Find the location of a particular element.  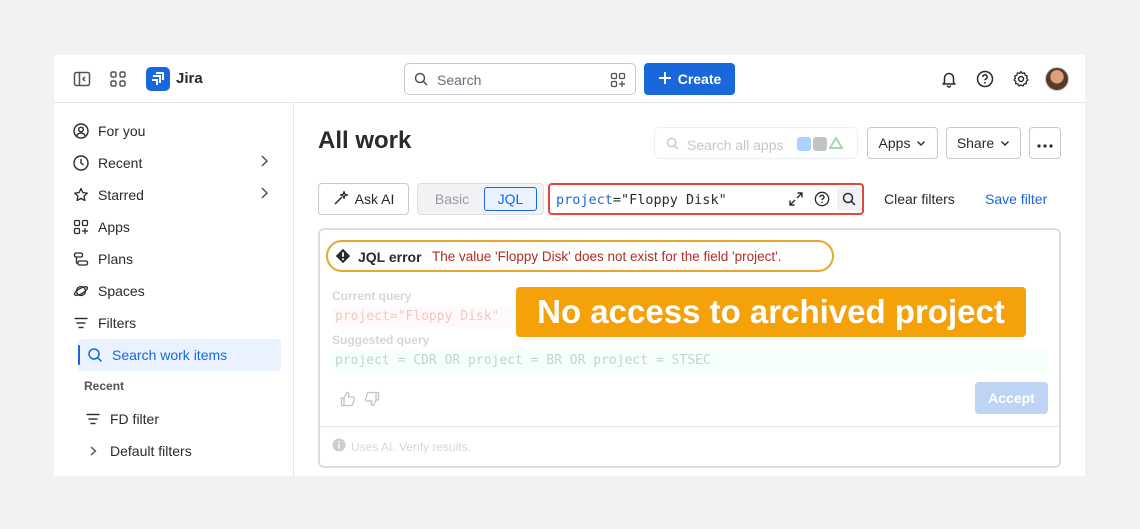

query-mode-toggle: Basic JQL is located at coordinates (480, 199).